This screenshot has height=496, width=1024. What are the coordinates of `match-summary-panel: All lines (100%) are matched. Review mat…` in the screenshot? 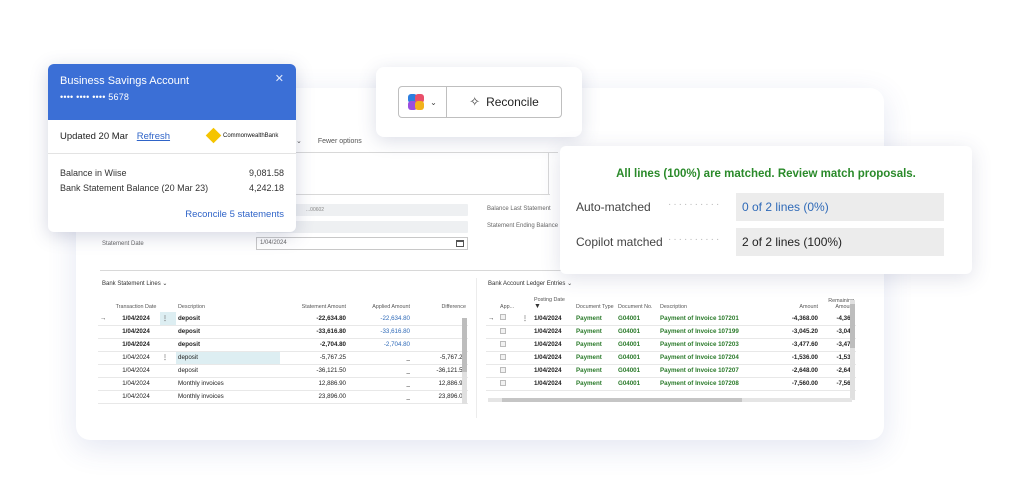 It's located at (766, 210).